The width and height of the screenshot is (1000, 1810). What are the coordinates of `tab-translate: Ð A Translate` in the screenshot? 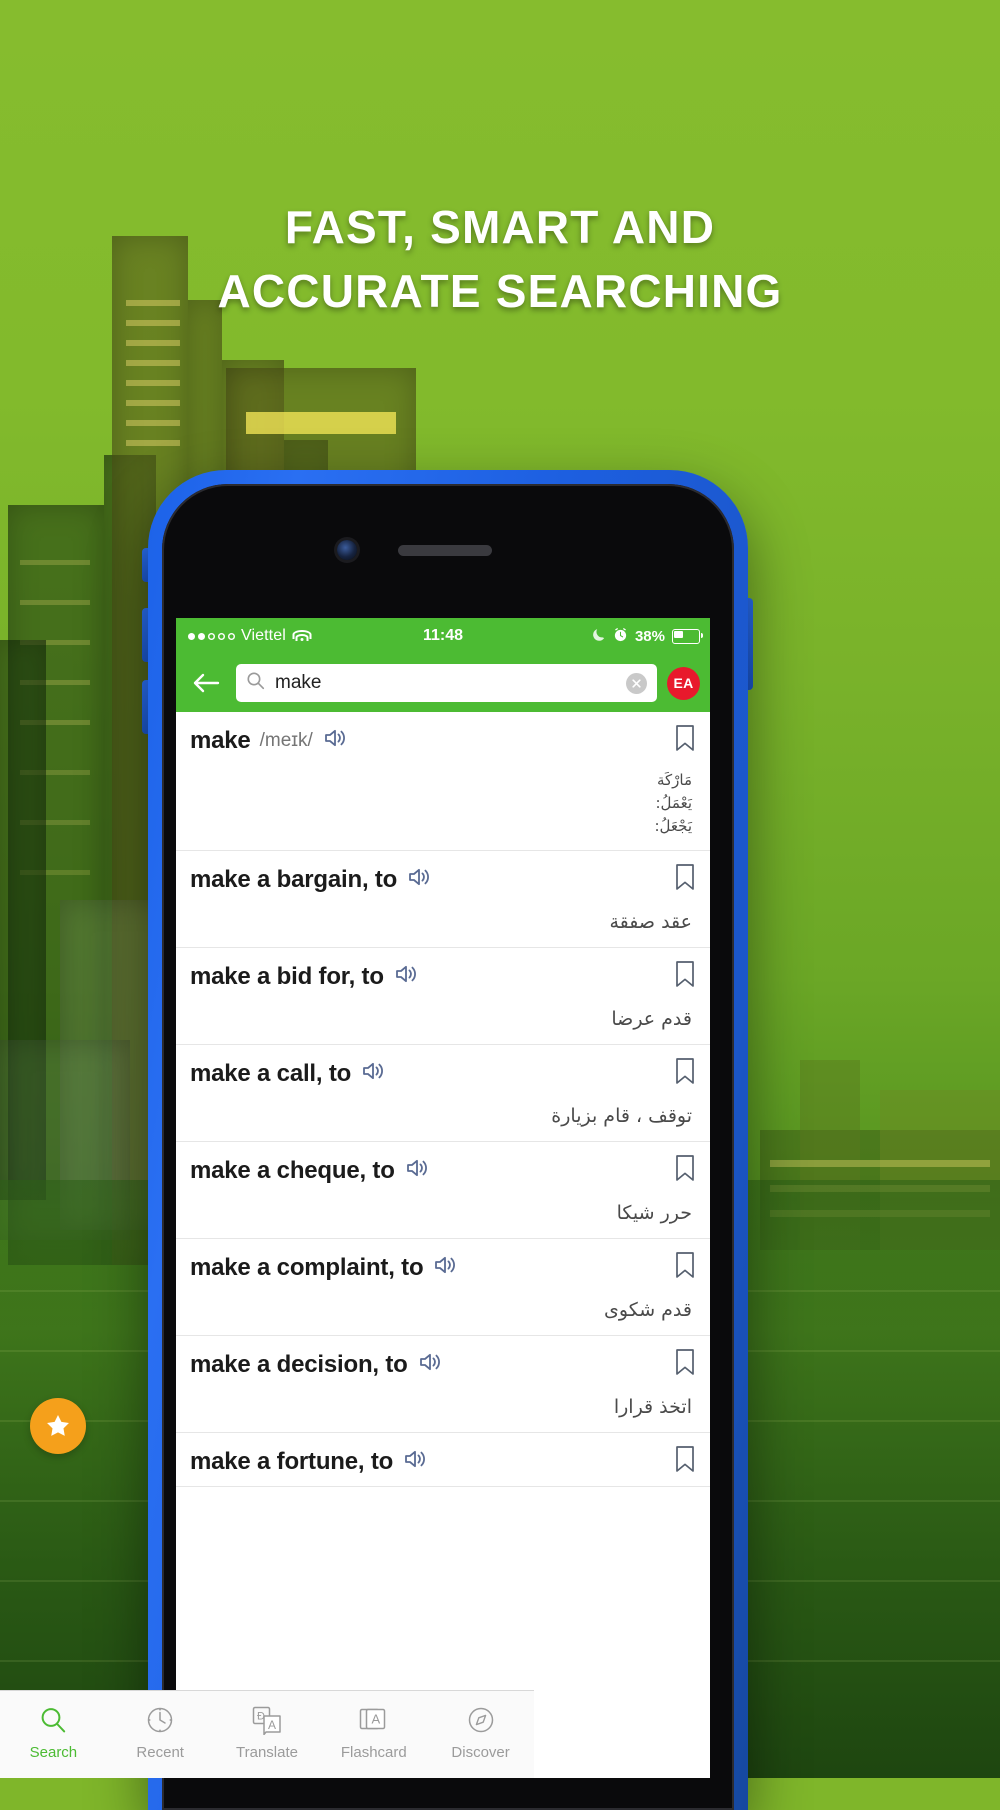 It's located at (267, 1731).